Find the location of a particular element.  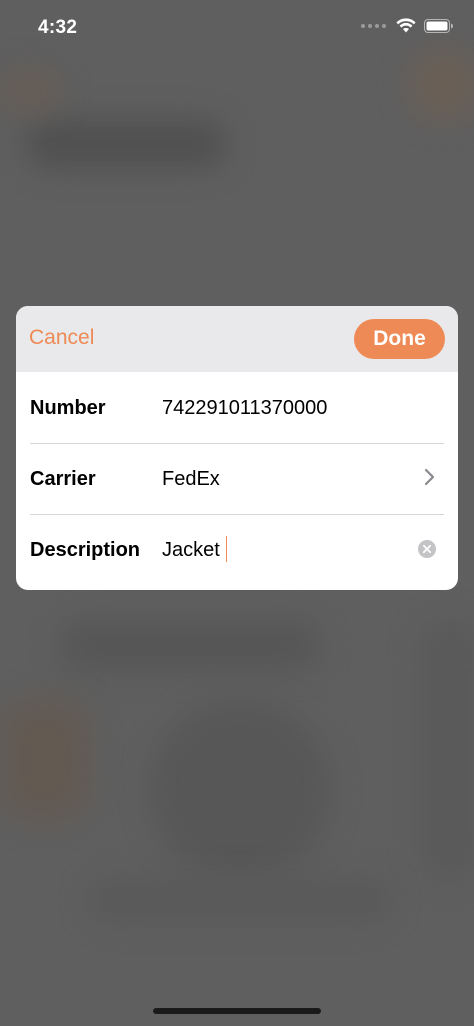

carrier-value: FedEx is located at coordinates (191, 479).